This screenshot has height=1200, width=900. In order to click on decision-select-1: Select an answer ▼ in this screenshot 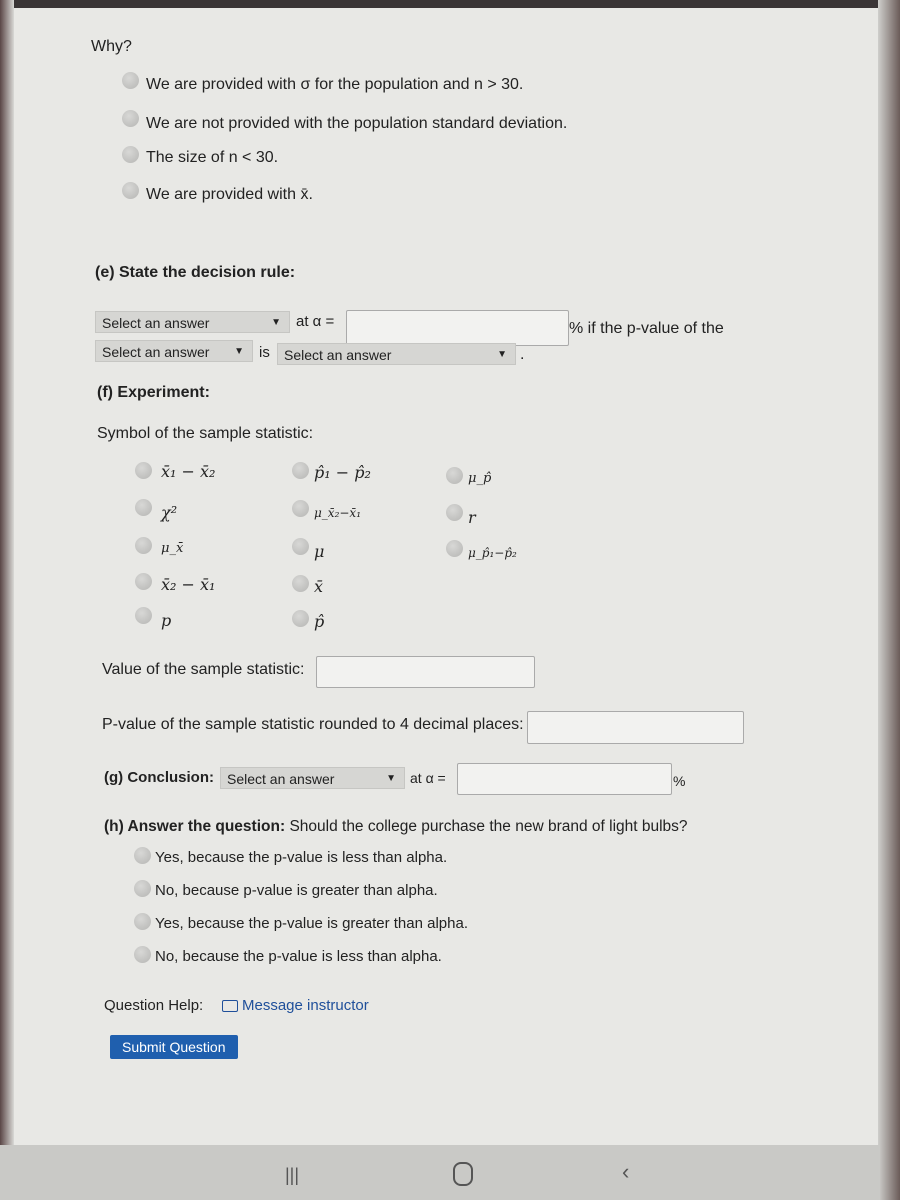, I will do `click(192, 322)`.